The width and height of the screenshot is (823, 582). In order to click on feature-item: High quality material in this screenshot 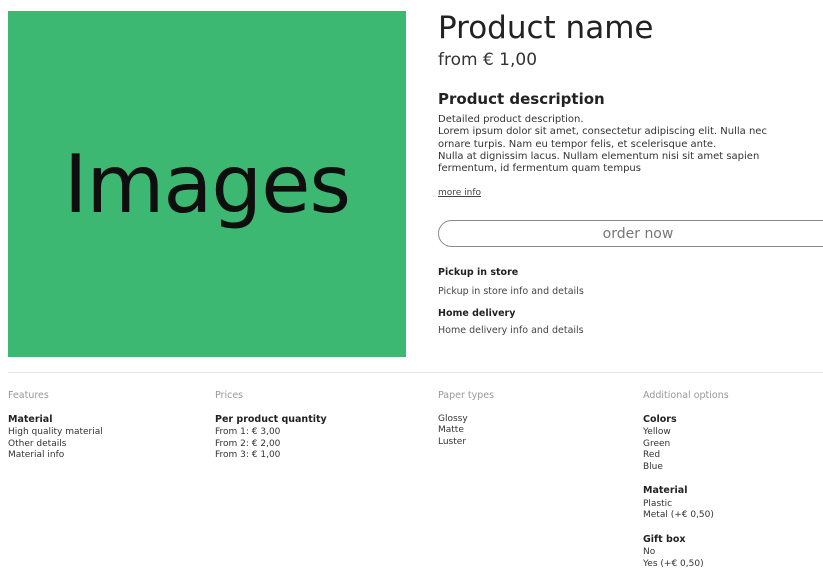, I will do `click(55, 432)`.